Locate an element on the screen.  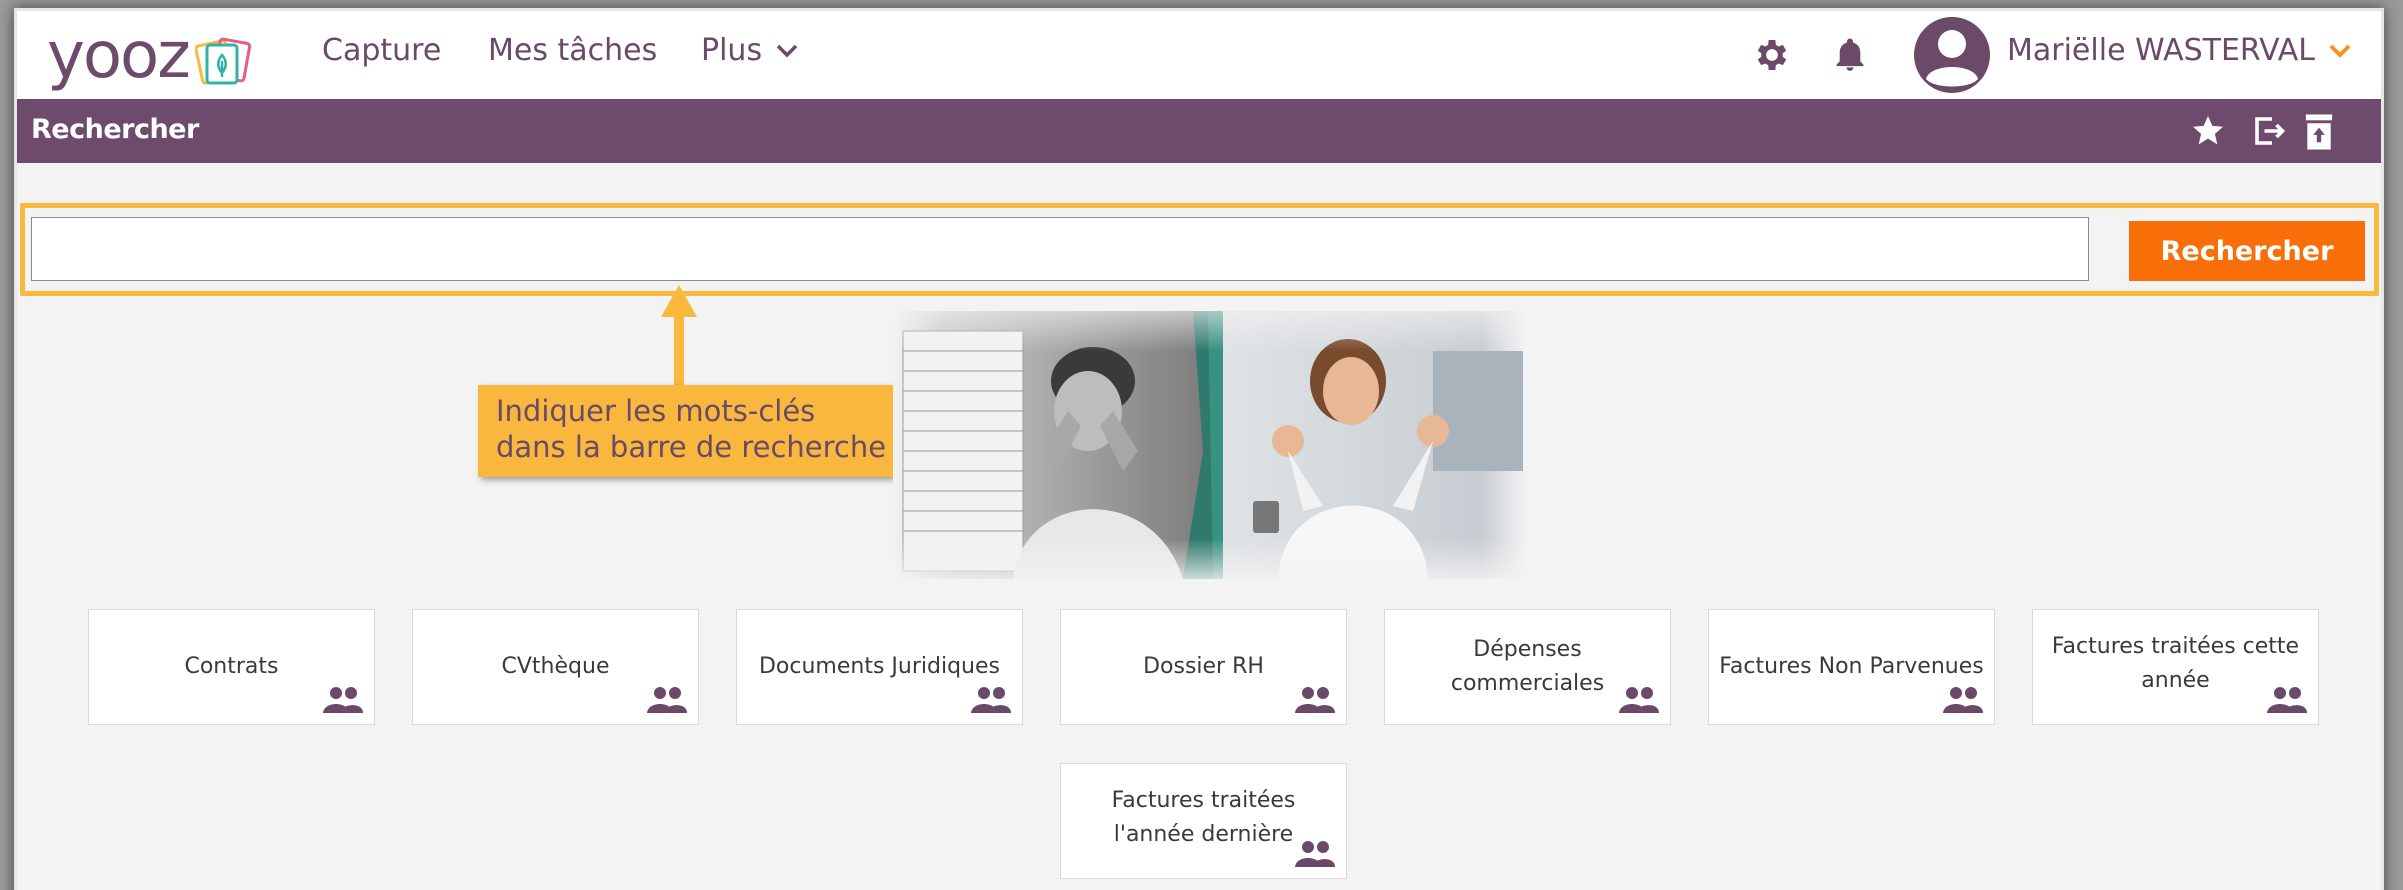
card-documents-juridiques: Documents Juridiques is located at coordinates (879, 667).